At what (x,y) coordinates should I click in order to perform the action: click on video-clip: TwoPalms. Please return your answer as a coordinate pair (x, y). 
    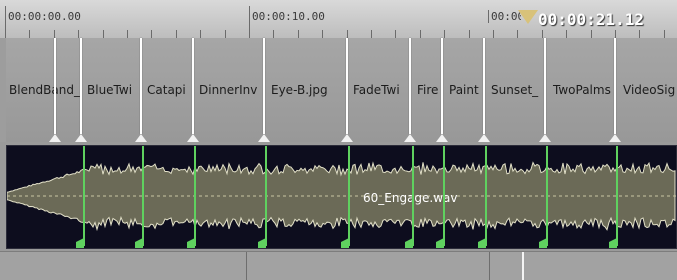
    Looking at the image, I should click on (585, 90).